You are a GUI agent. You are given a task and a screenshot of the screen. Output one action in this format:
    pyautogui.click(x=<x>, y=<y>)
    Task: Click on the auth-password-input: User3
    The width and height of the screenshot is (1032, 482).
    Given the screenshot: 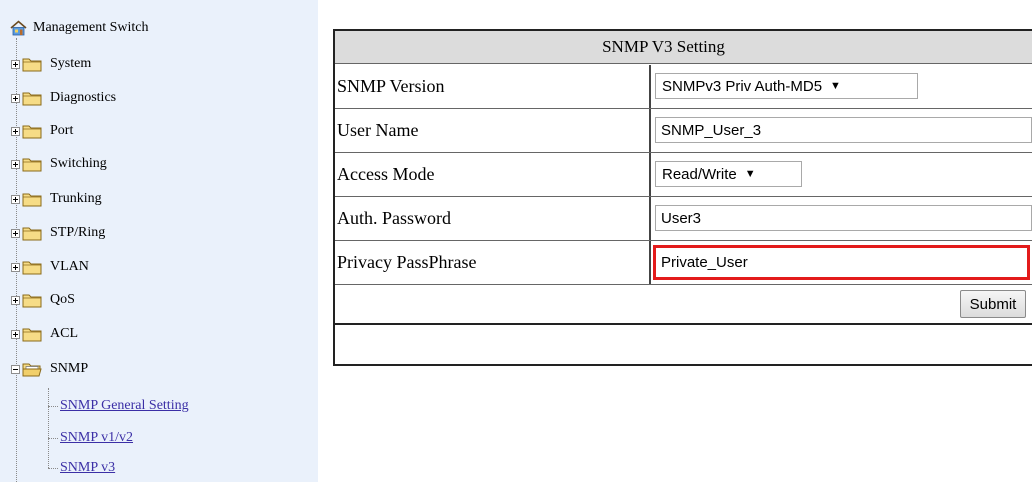 What is the action you would take?
    pyautogui.click(x=843, y=218)
    